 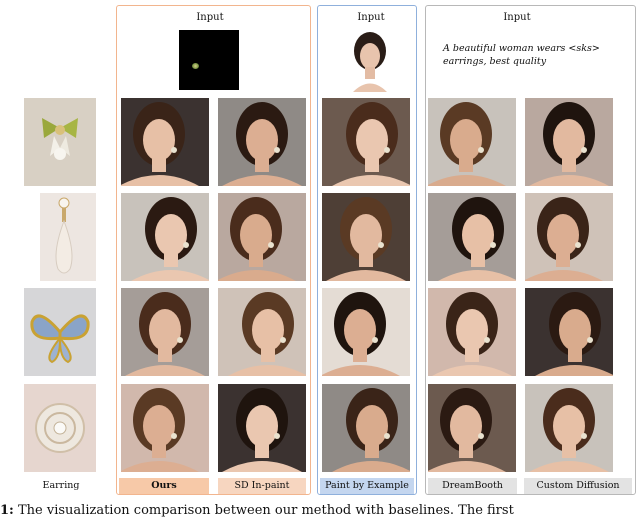 I want to click on result-image-sd-inpaint-row2, so click(x=262, y=237).